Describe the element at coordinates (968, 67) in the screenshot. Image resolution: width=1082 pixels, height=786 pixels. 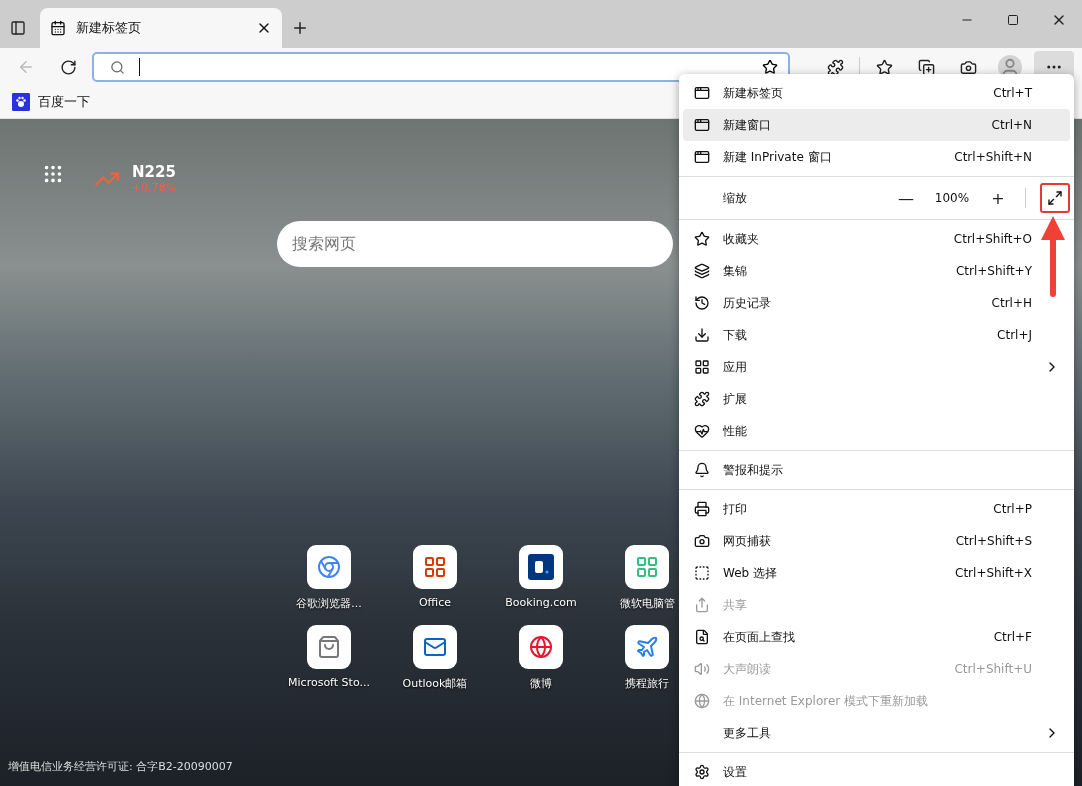
I see `camera-icon` at that location.